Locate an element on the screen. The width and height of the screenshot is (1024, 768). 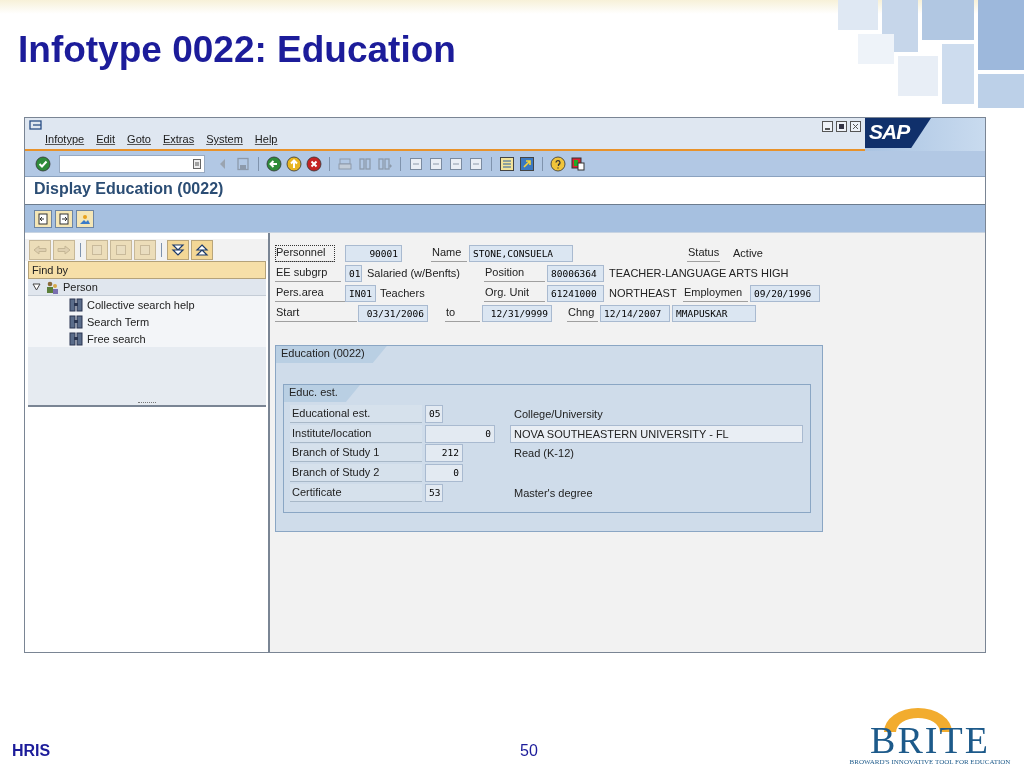
field-text: Master's degree is located at coordinates (553, 493).